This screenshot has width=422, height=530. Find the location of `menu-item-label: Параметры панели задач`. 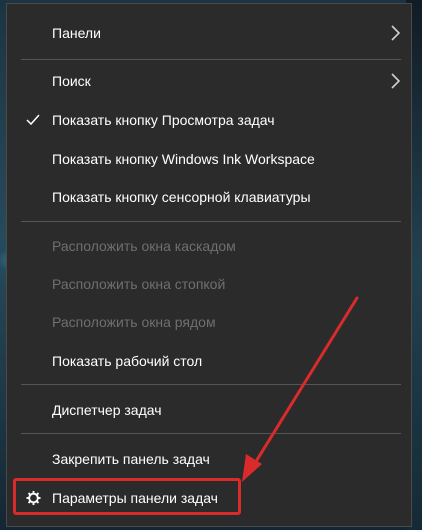

menu-item-label: Параметры панели задач is located at coordinates (135, 498).